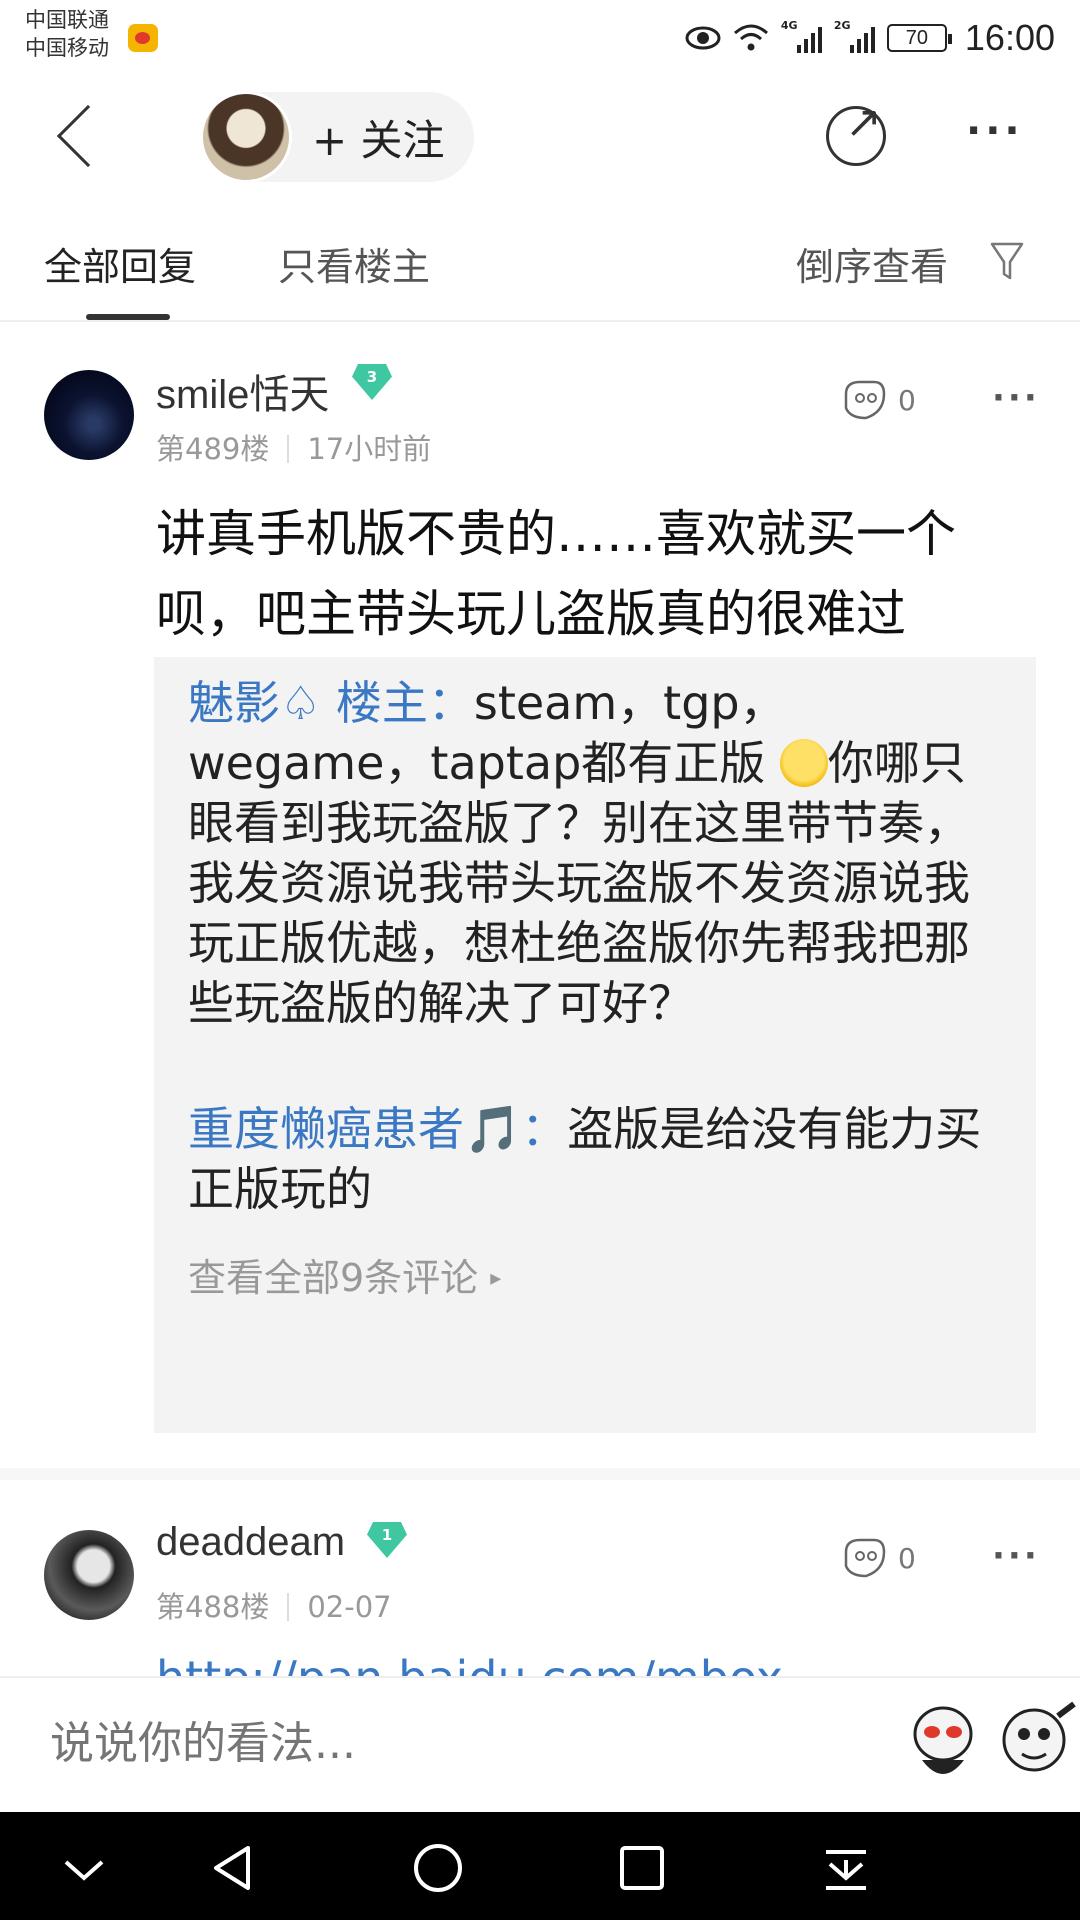 The image size is (1080, 1920). Describe the element at coordinates (496, 1278) in the screenshot. I see `chevron-right-icon: ▸` at that location.